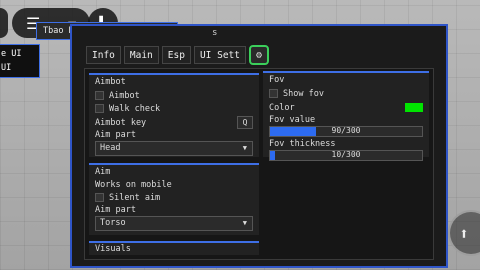 The height and width of the screenshot is (270, 480). What do you see at coordinates (219, 55) in the screenshot?
I see `tab-ui-settings: UI Sett` at bounding box center [219, 55].